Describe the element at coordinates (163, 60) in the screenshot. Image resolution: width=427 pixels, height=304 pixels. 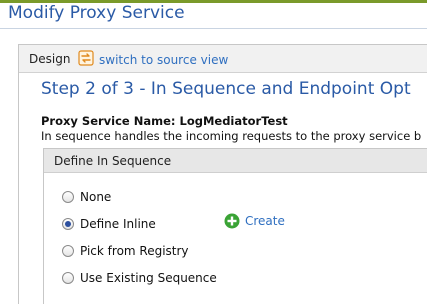
I see `switch-to-source-view-link: switch to source view` at that location.